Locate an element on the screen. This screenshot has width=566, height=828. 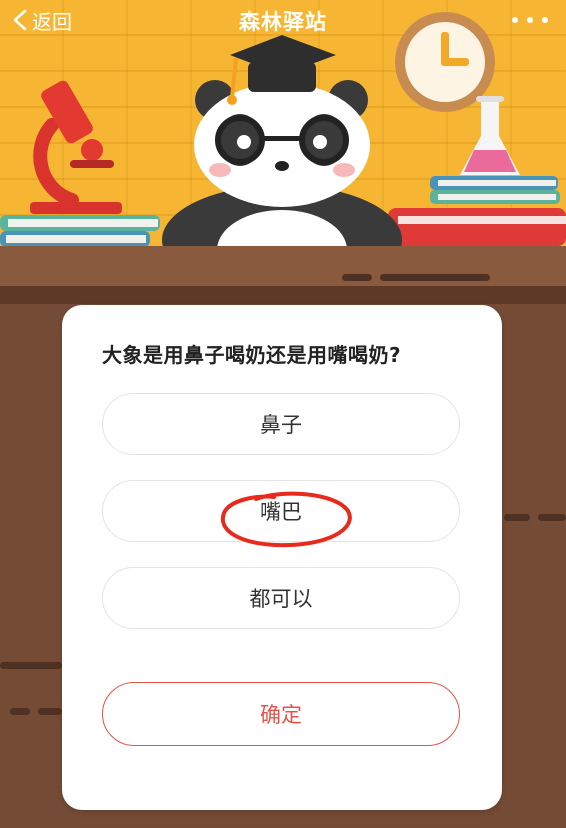
page-title: 森林驿站 is located at coordinates (283, 22).